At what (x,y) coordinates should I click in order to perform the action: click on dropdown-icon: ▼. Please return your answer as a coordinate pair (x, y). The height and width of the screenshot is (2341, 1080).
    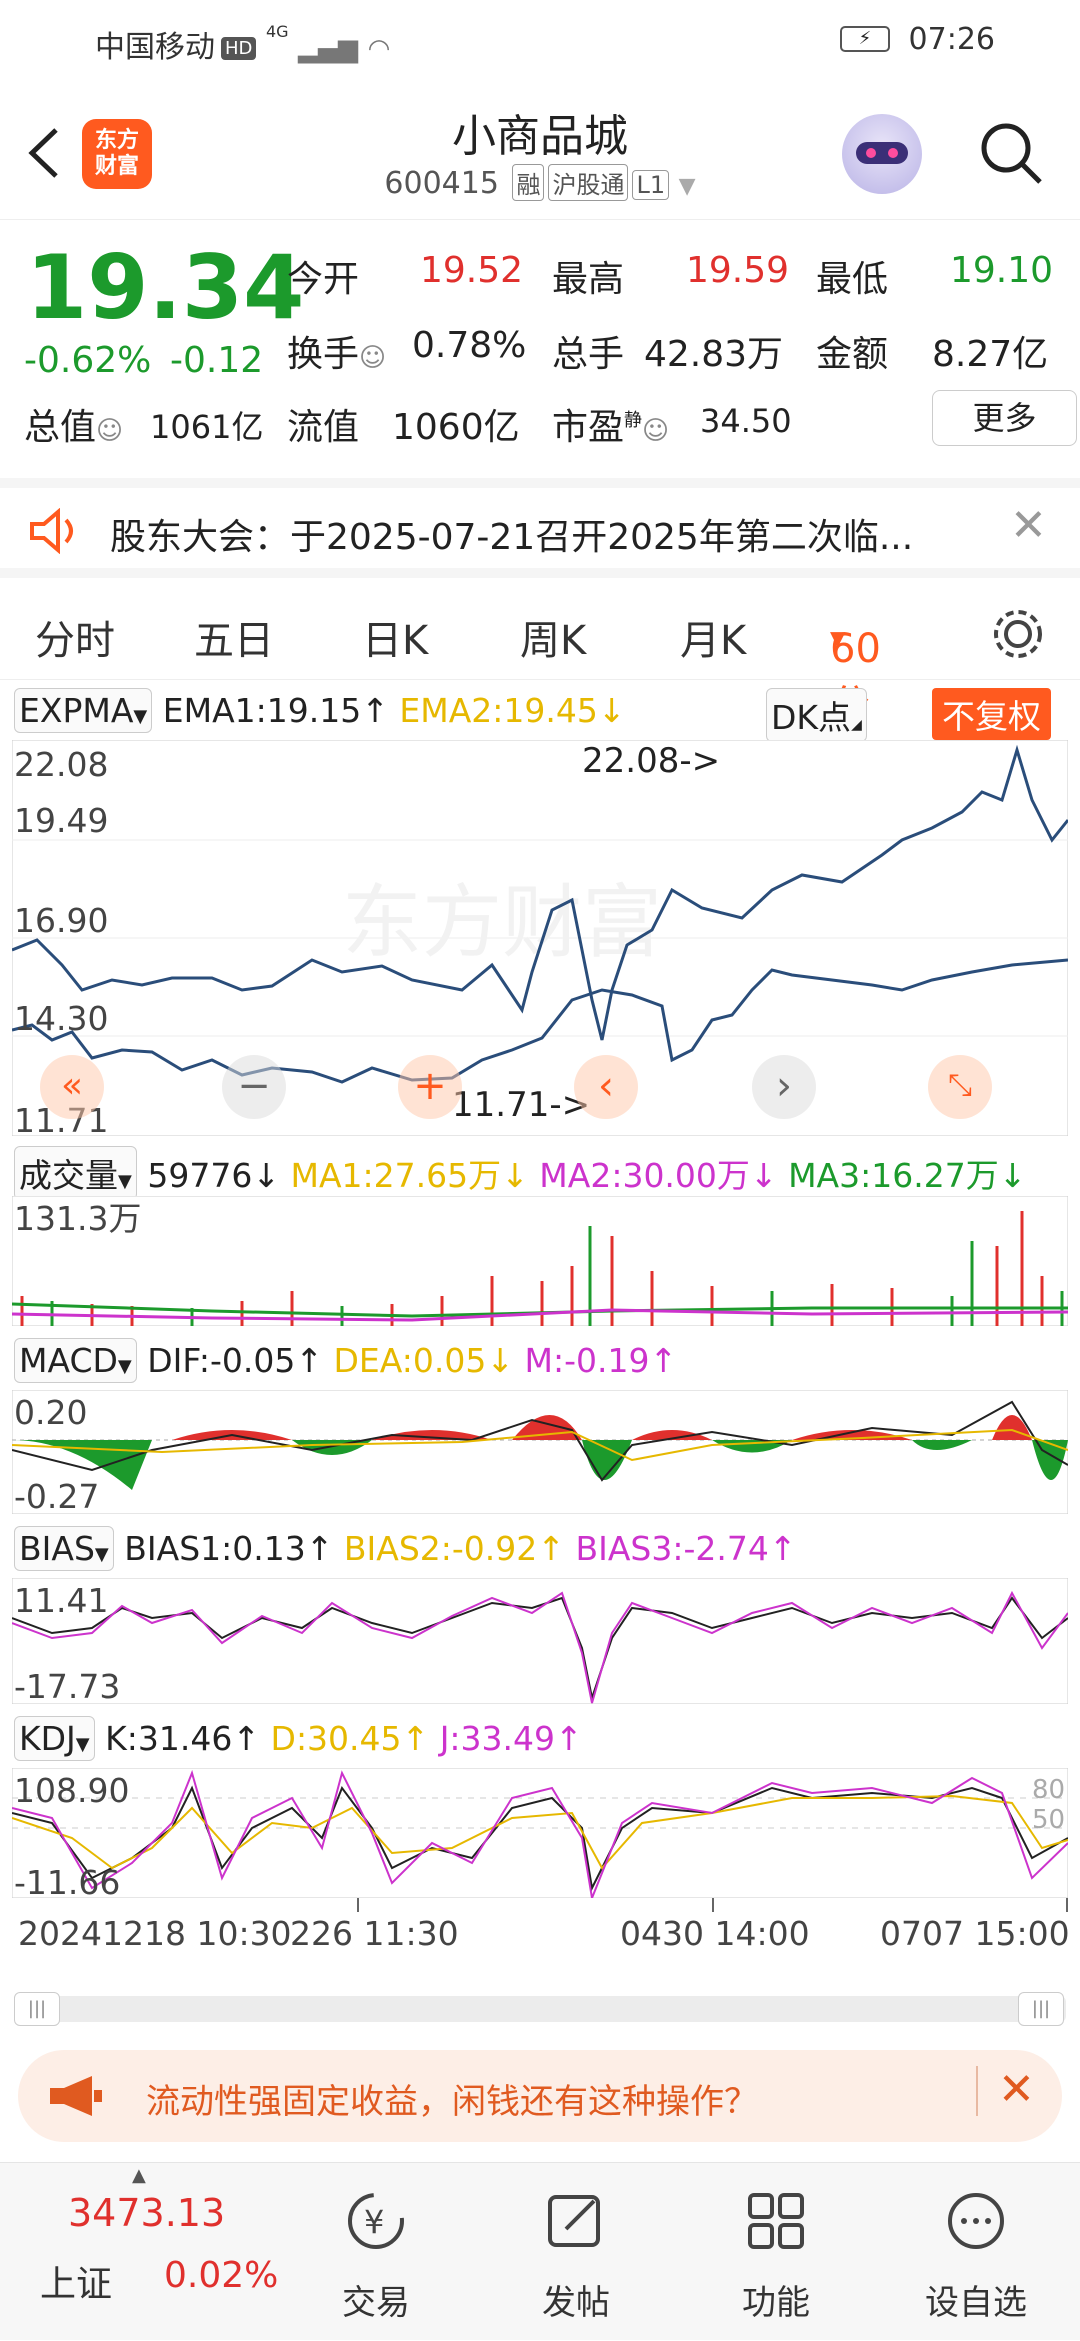
    Looking at the image, I should click on (687, 186).